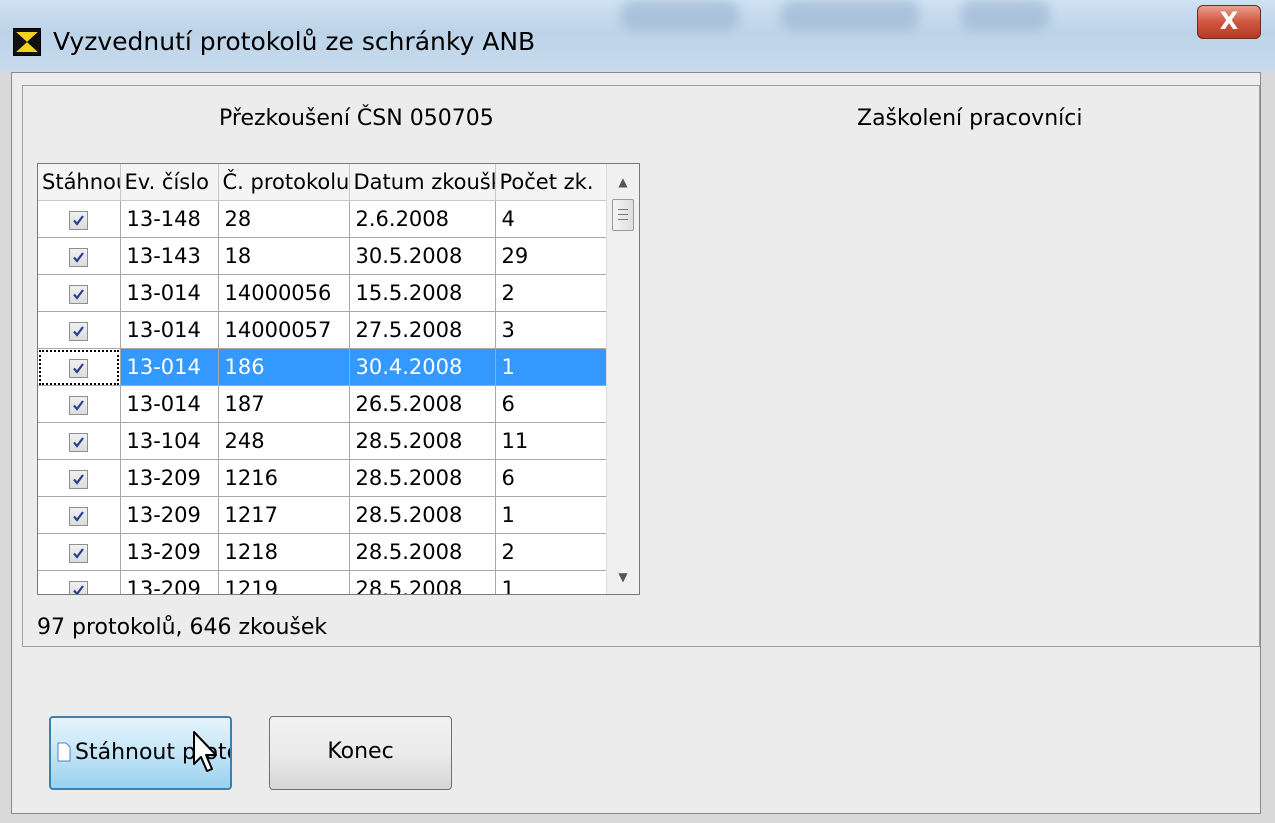 Image resolution: width=1275 pixels, height=823 pixels. I want to click on test-count-cell: 11, so click(551, 441).